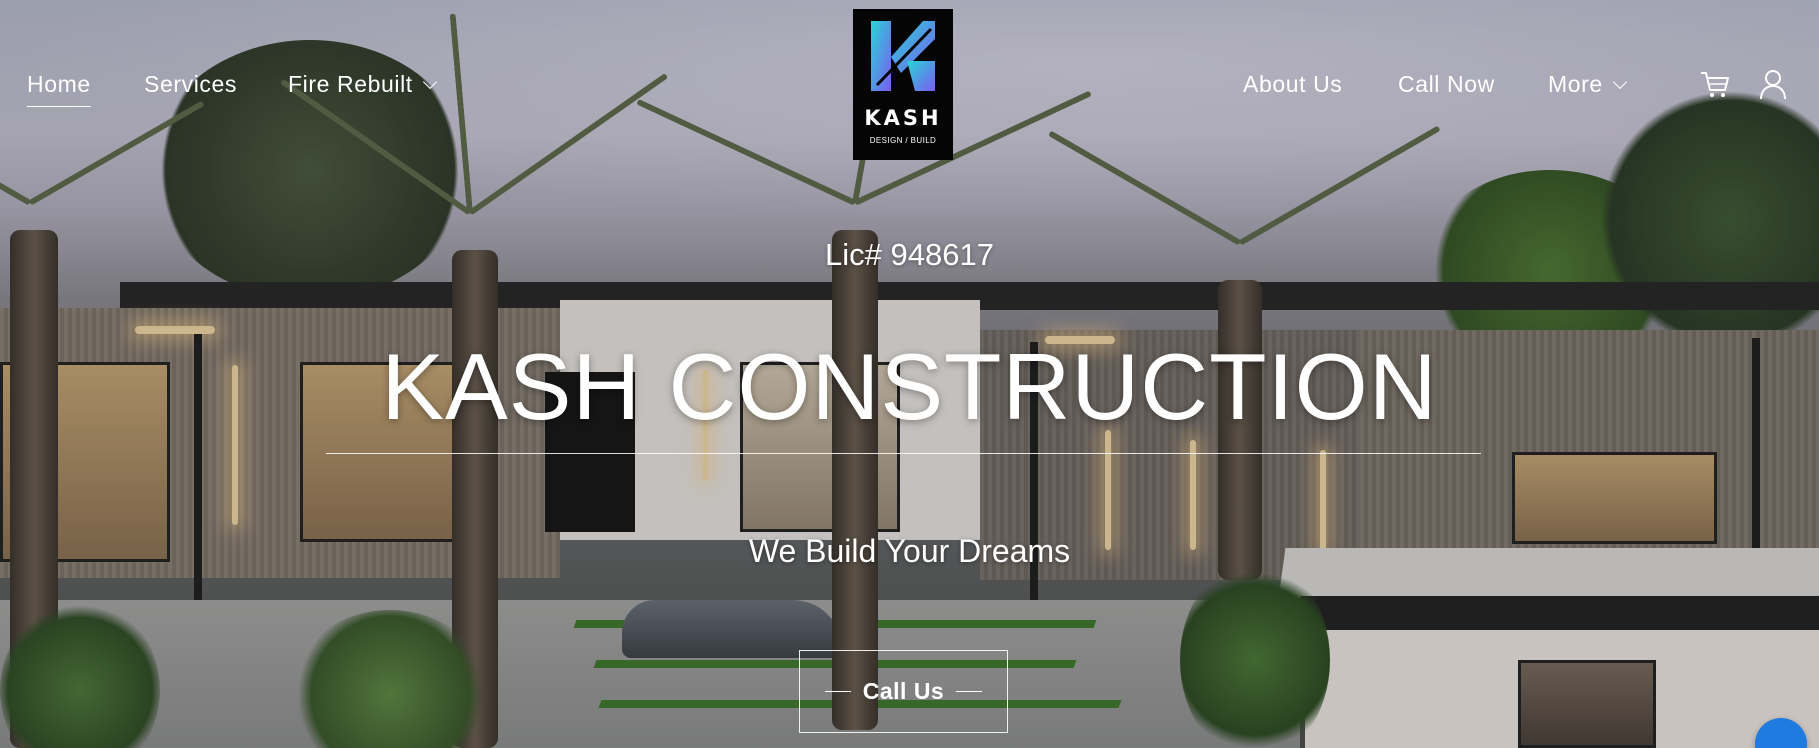  Describe the element at coordinates (1773, 84) in the screenshot. I see `user-icon` at that location.